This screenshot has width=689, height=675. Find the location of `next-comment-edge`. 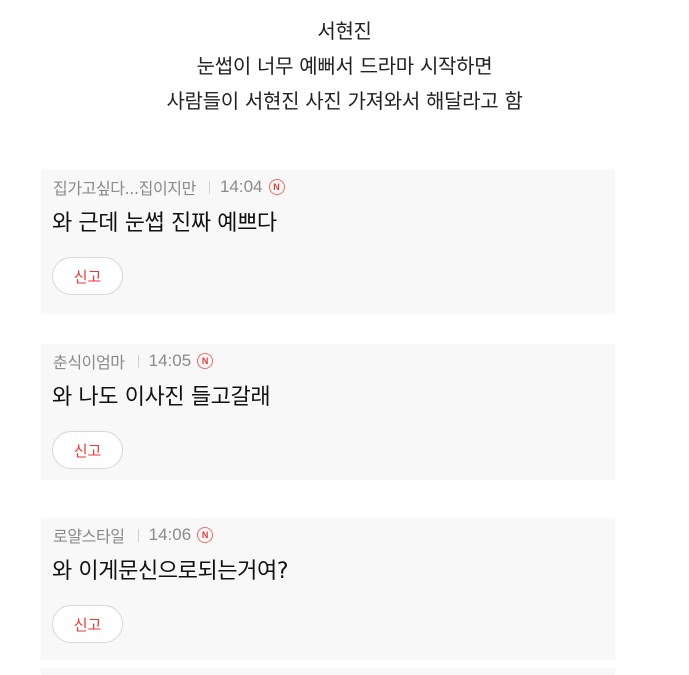

next-comment-edge is located at coordinates (328, 671).